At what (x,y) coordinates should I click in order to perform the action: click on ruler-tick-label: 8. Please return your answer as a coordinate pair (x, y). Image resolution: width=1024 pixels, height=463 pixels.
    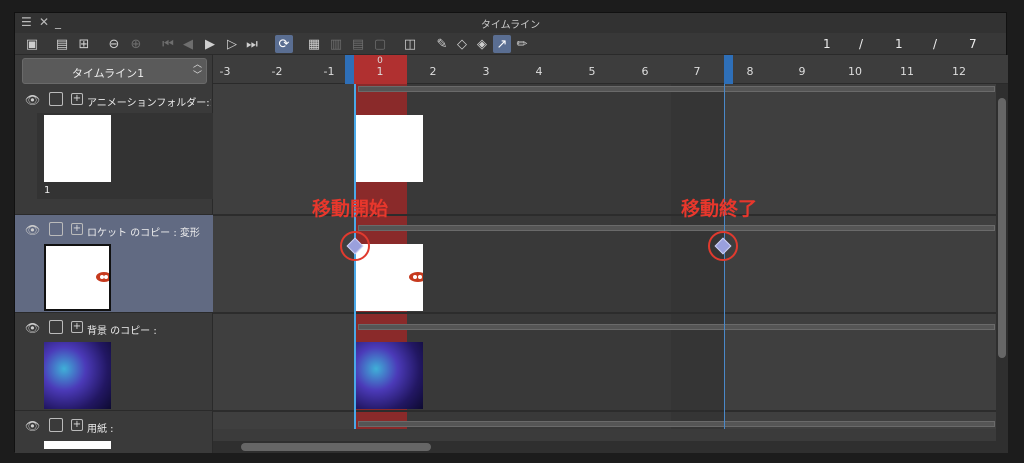
    Looking at the image, I should click on (750, 71).